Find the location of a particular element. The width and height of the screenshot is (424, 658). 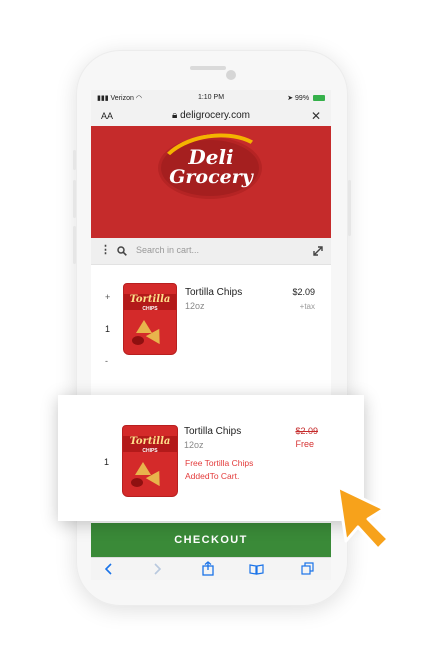

expand-icon is located at coordinates (318, 251).